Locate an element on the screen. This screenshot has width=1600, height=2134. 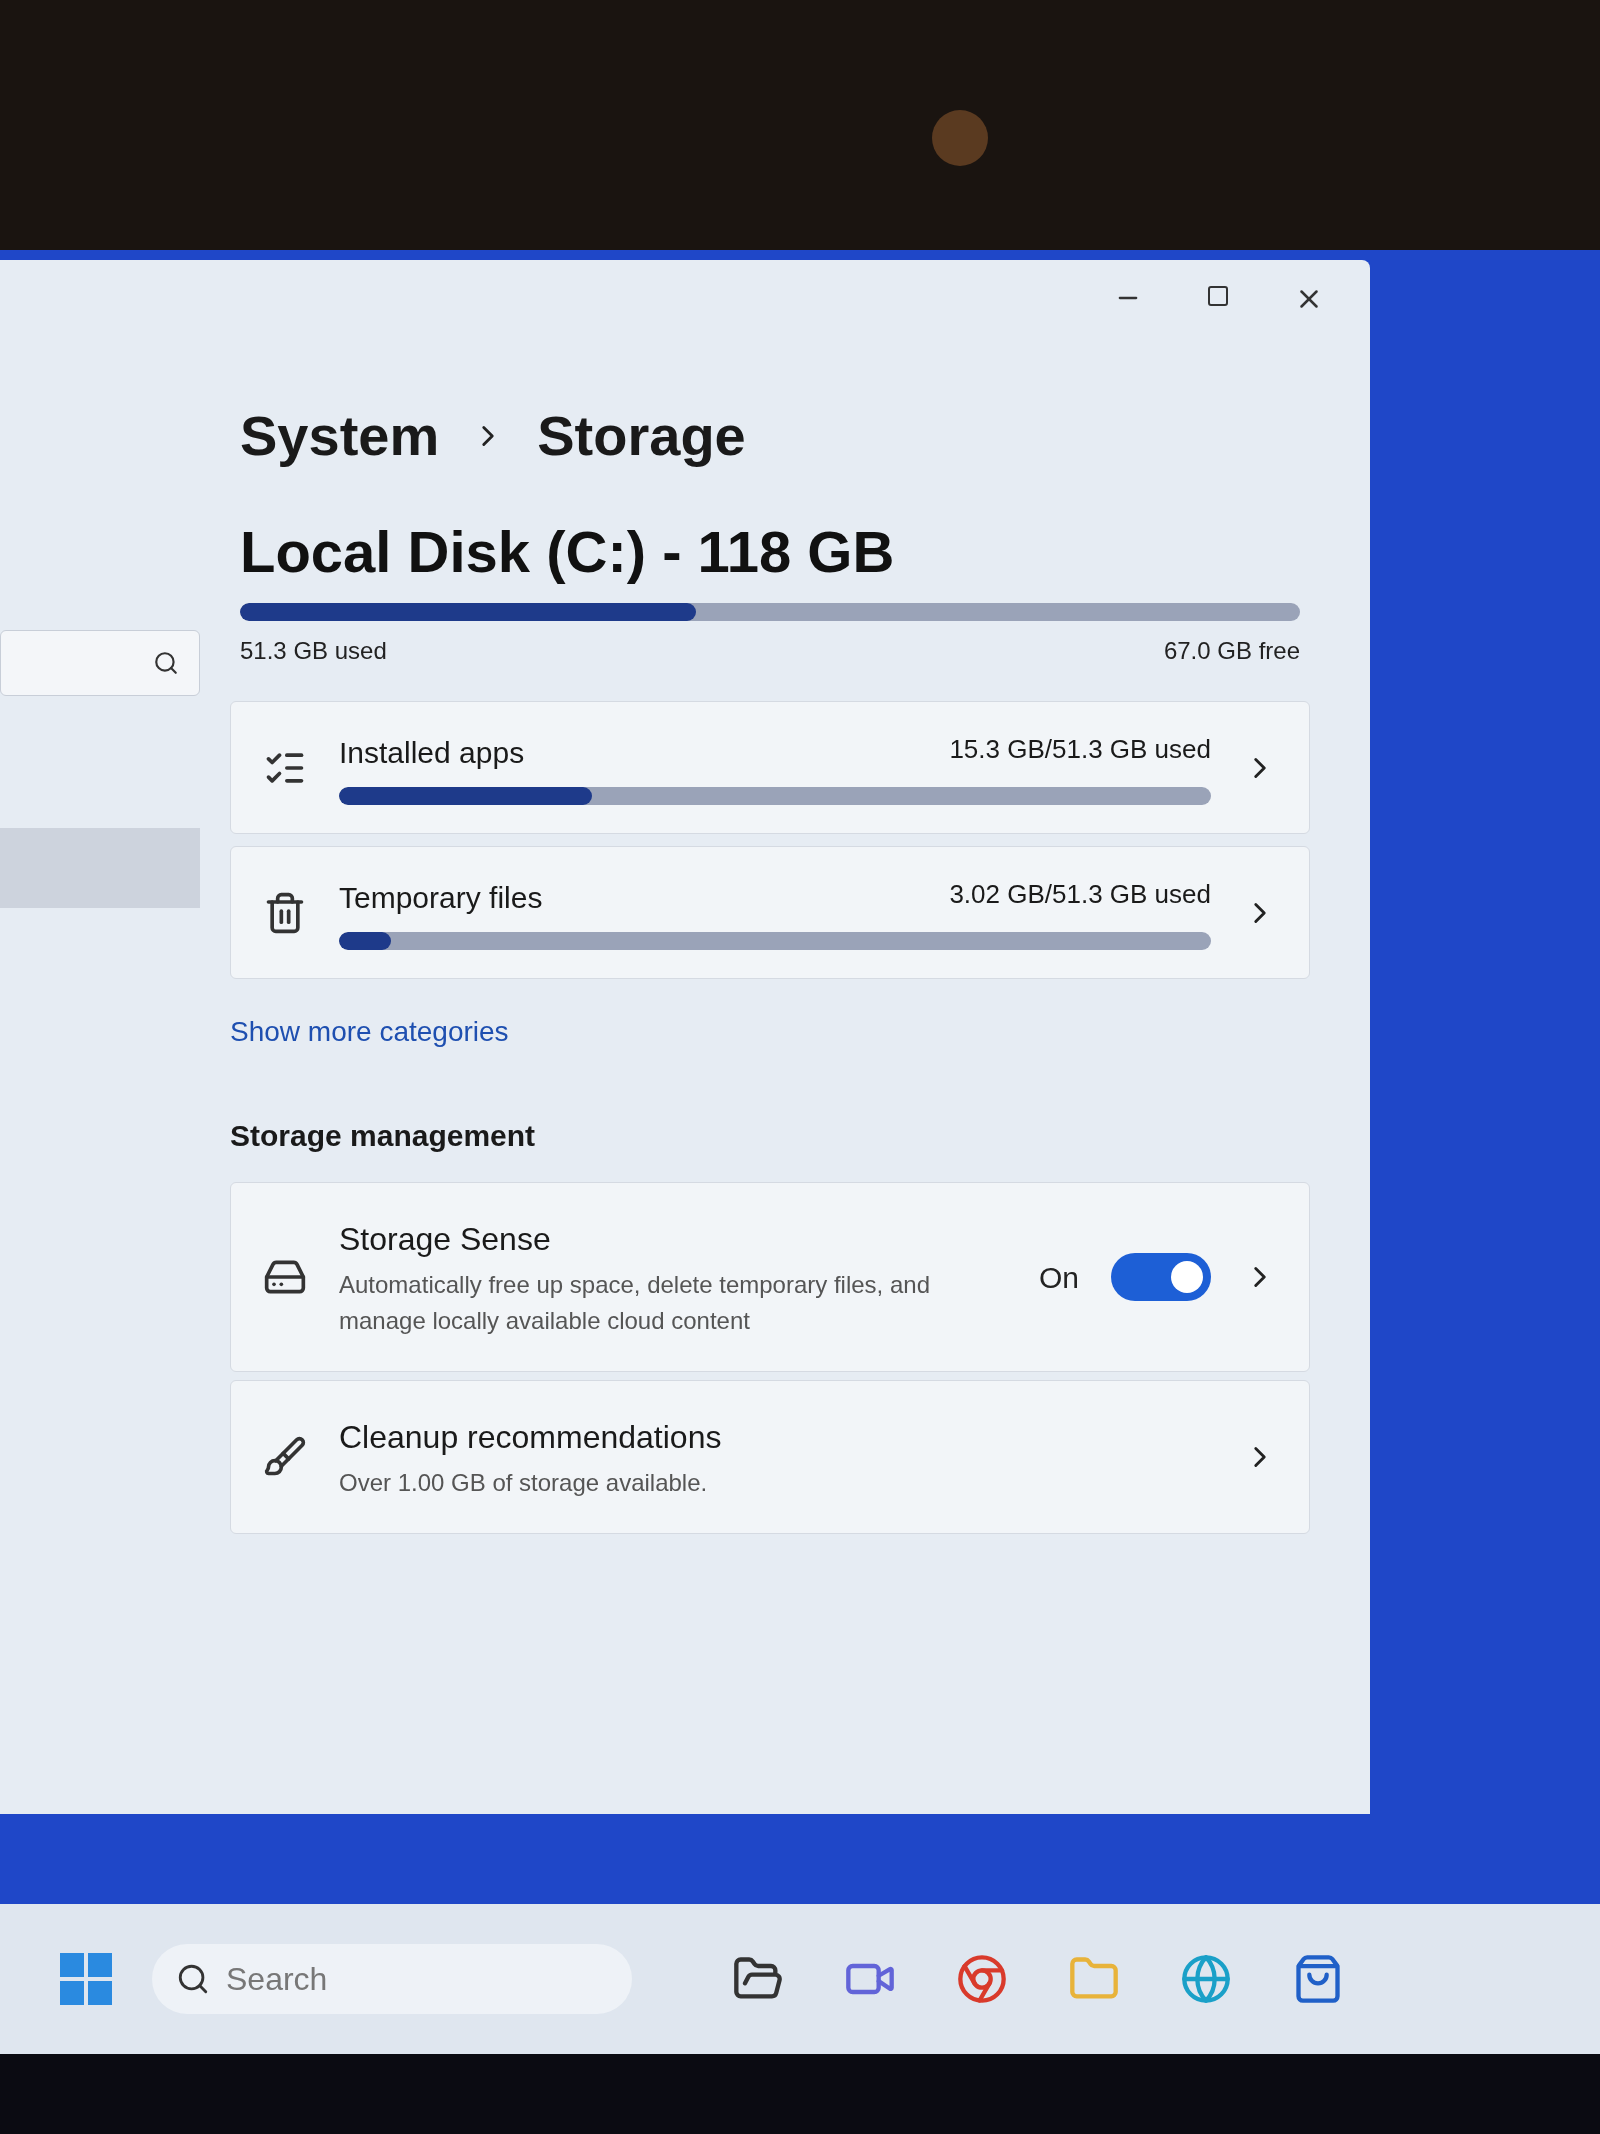
category-name: Temporary files is located at coordinates (441, 898).